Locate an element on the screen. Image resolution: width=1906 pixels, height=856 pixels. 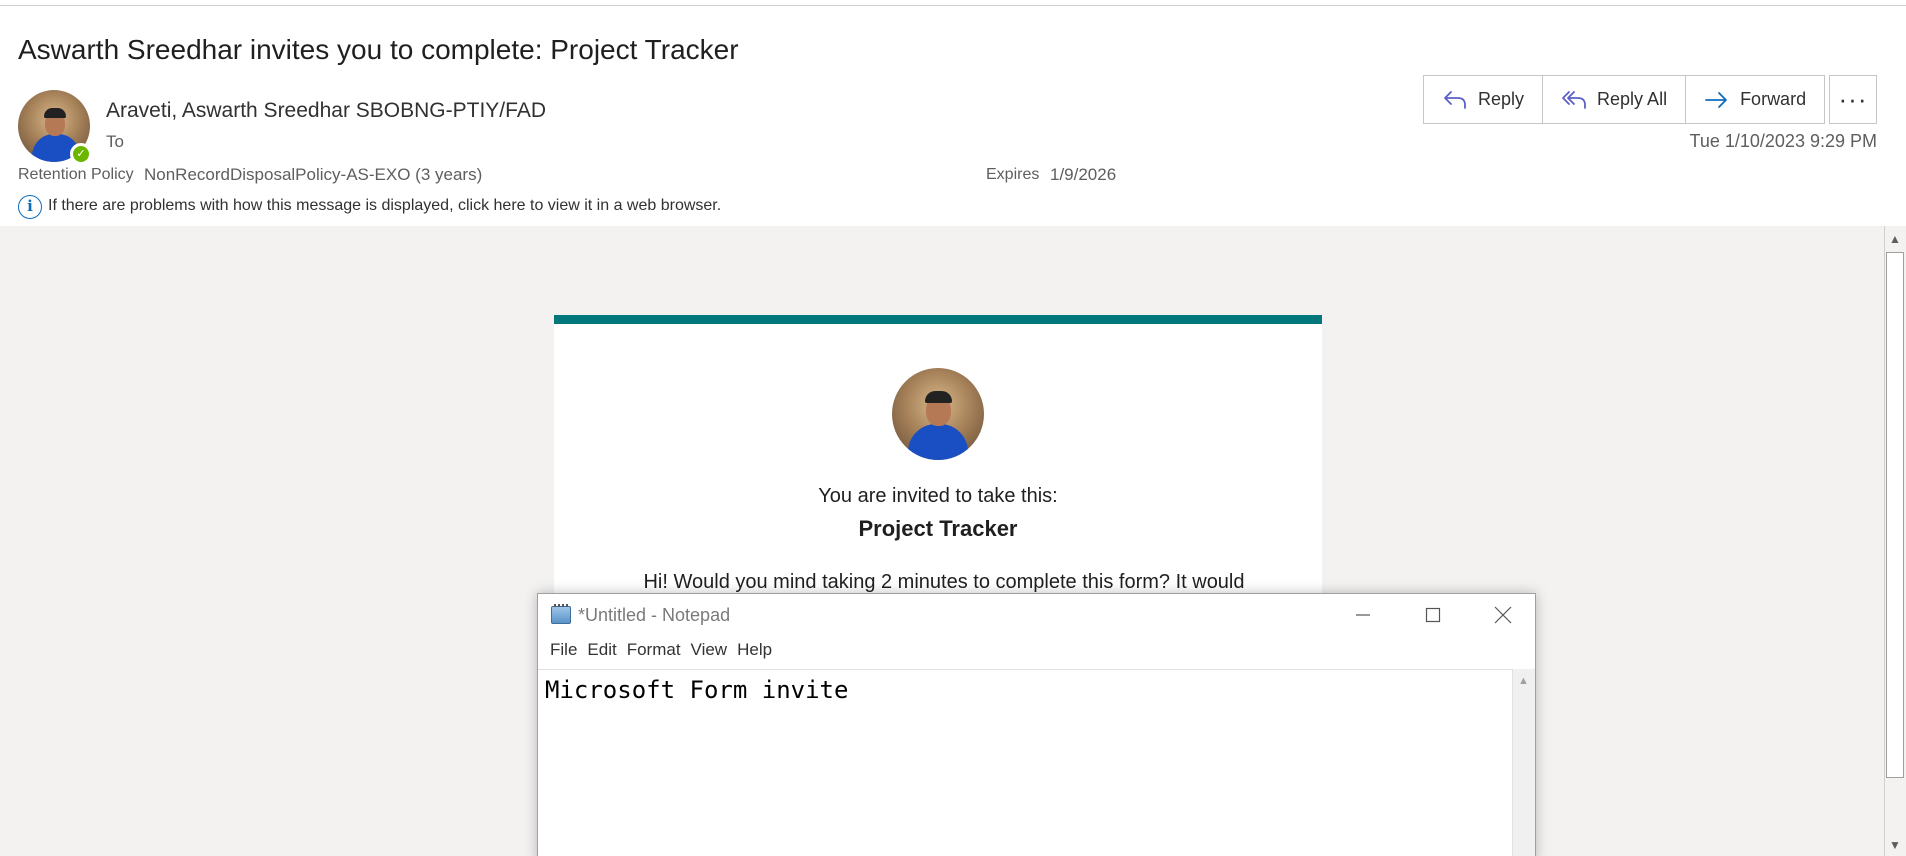
more-actions-button: ··· is located at coordinates (1853, 99).